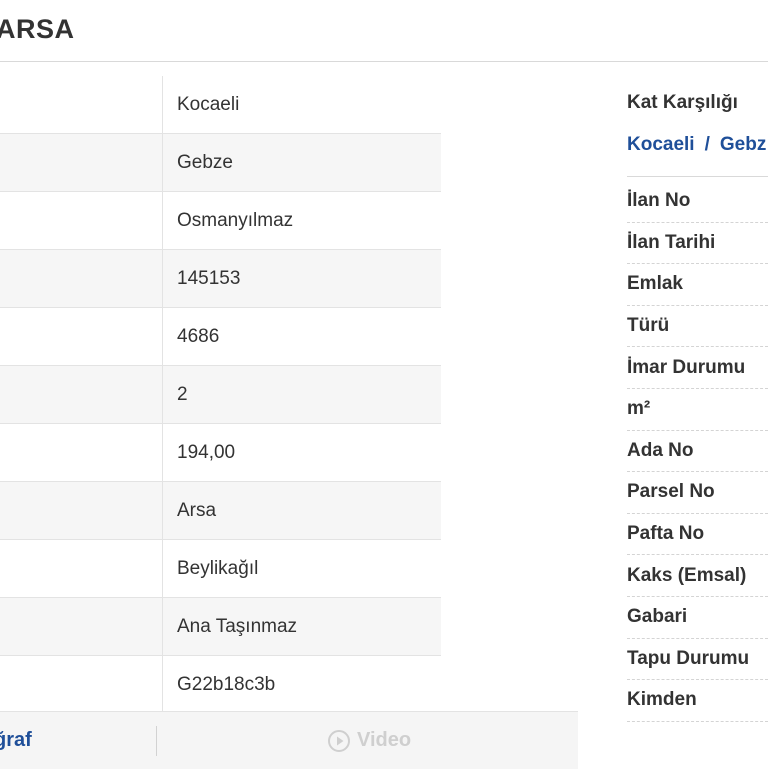 The width and height of the screenshot is (768, 769). I want to click on table-row: 4686, so click(220, 337).